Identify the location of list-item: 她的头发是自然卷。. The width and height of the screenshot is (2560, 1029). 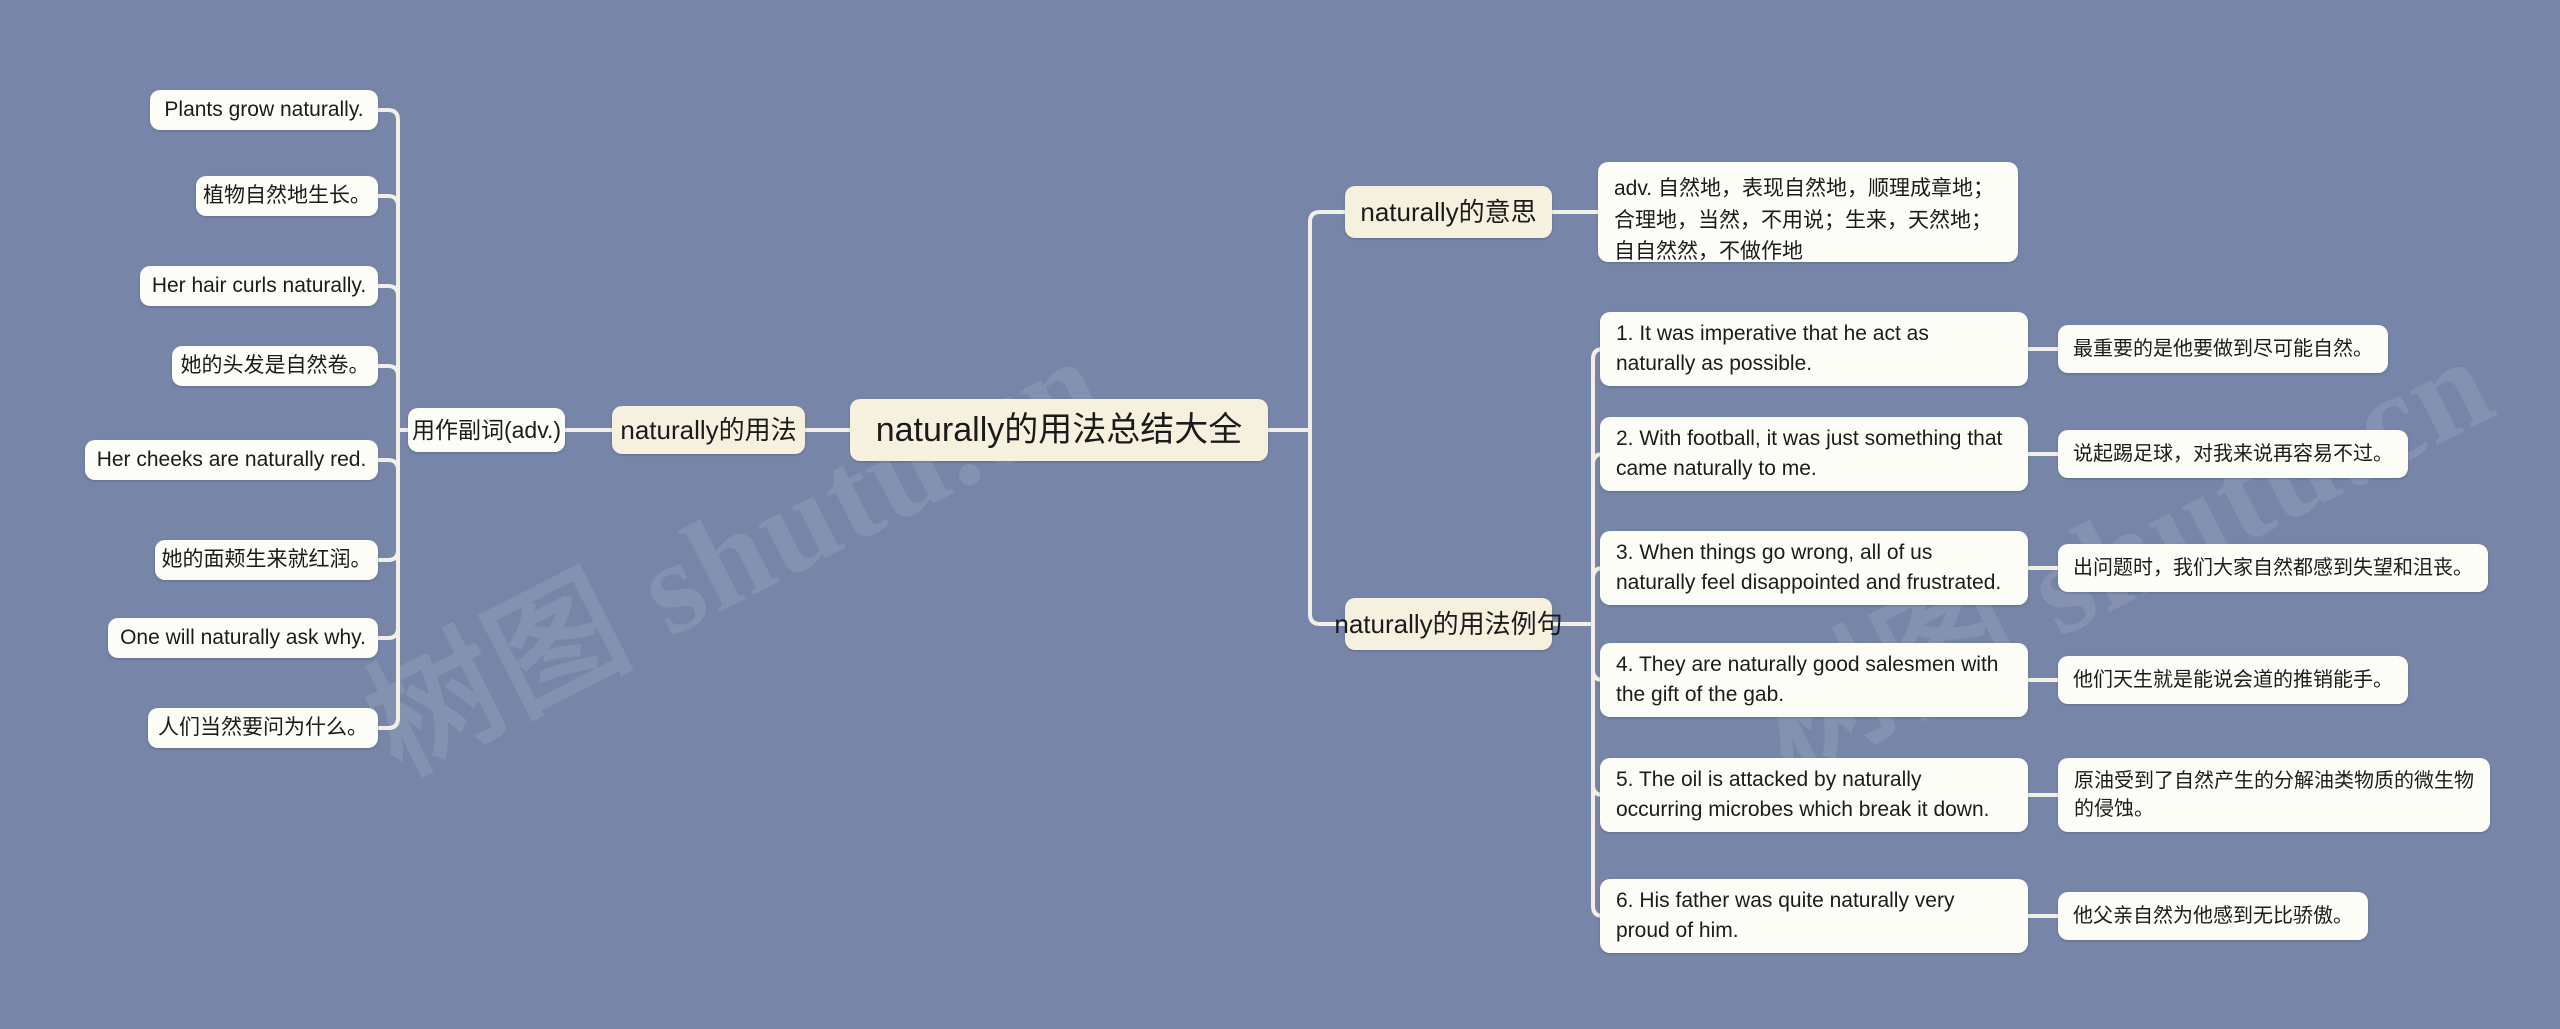
(275, 366).